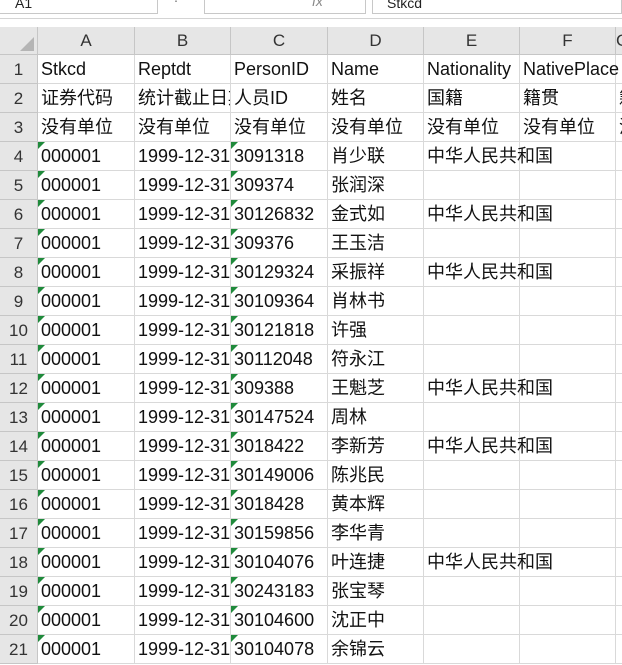  What do you see at coordinates (86, 388) in the screenshot?
I see `cell-a12: 000001` at bounding box center [86, 388].